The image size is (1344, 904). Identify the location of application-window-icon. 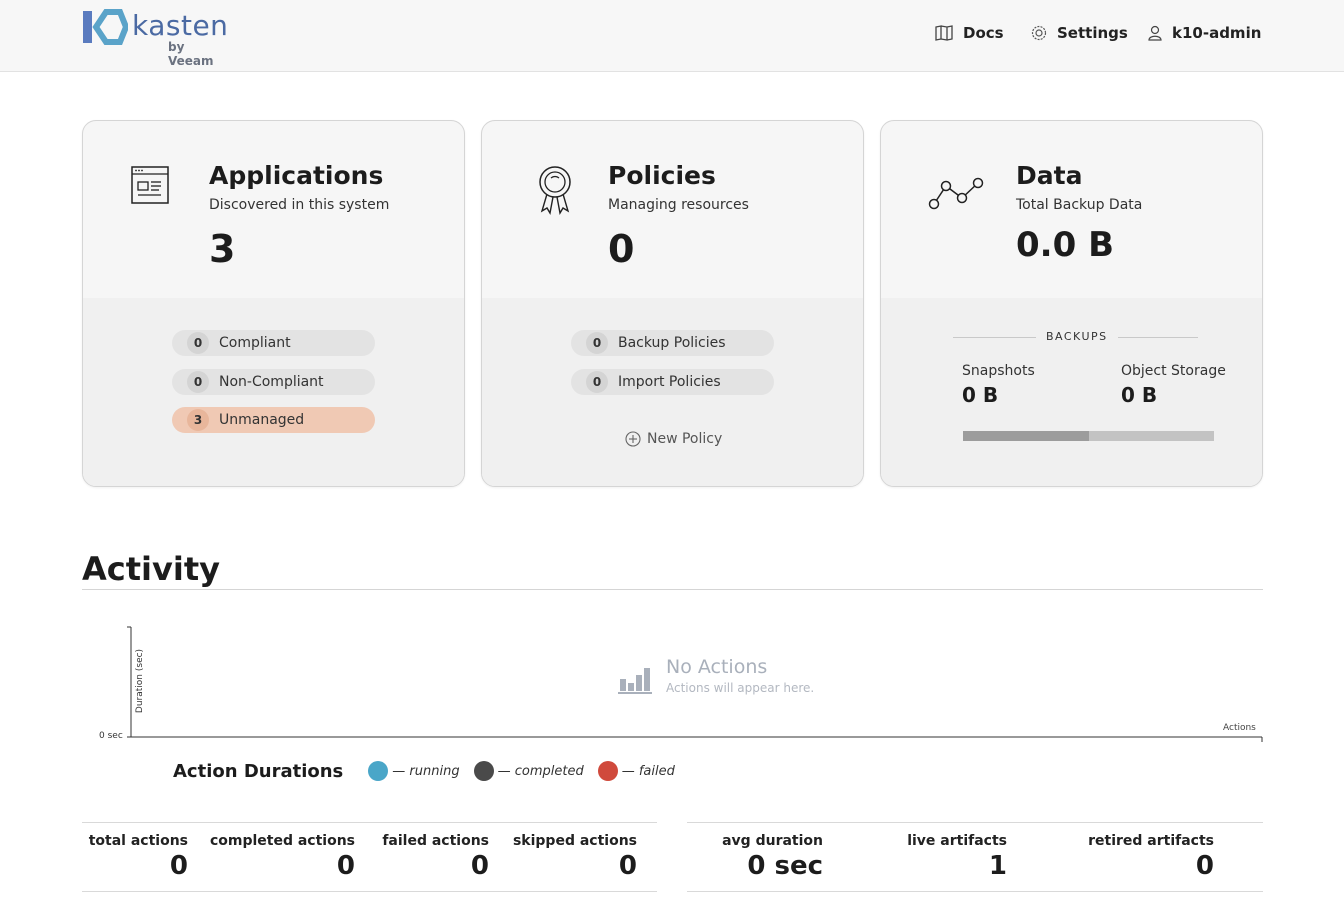
(150, 185).